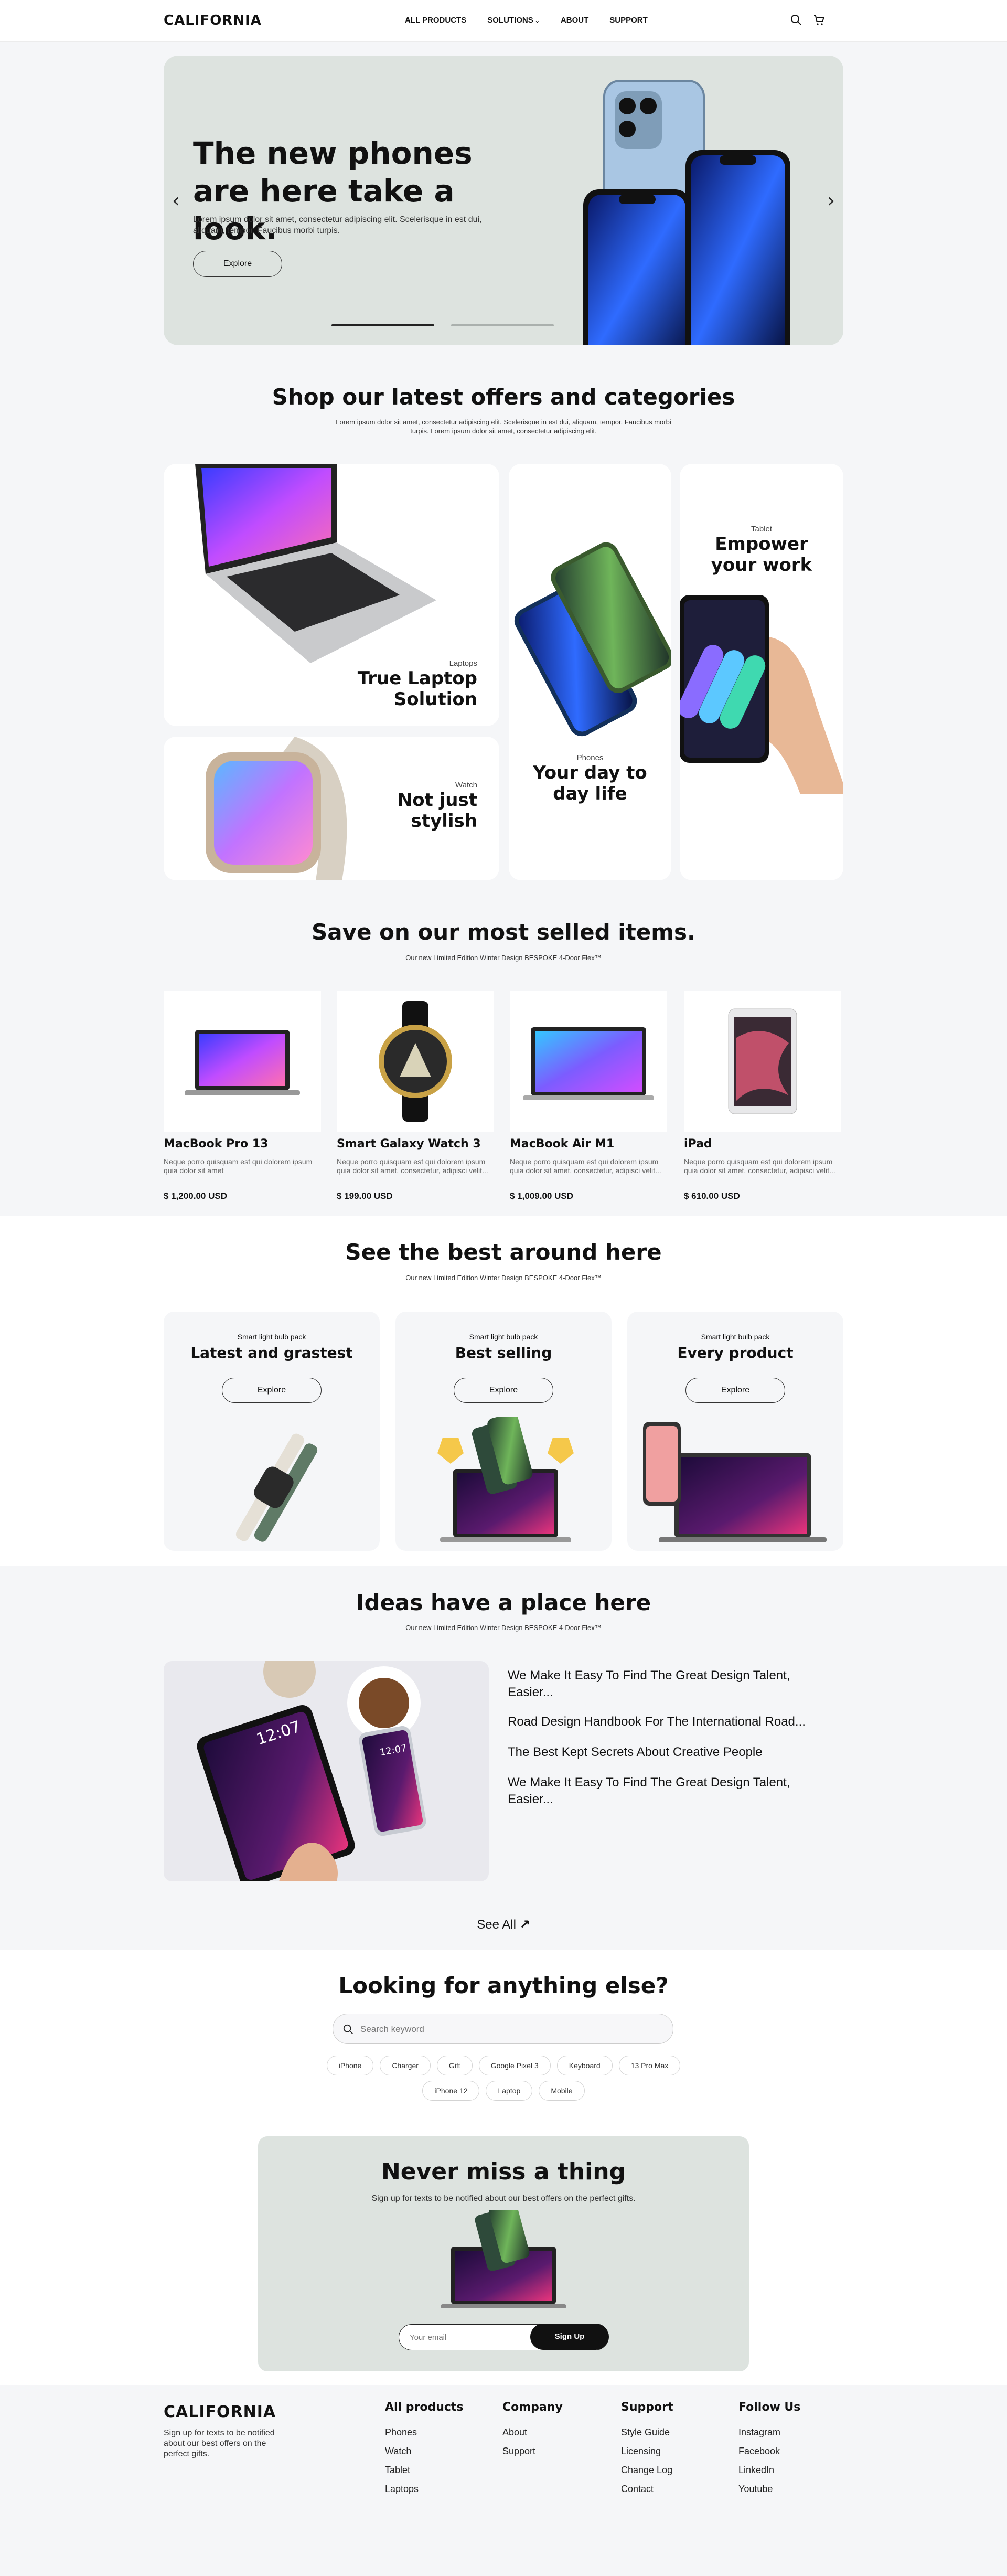 The image size is (1007, 2576). What do you see at coordinates (503, 325) in the screenshot?
I see `slide-indicator` at bounding box center [503, 325].